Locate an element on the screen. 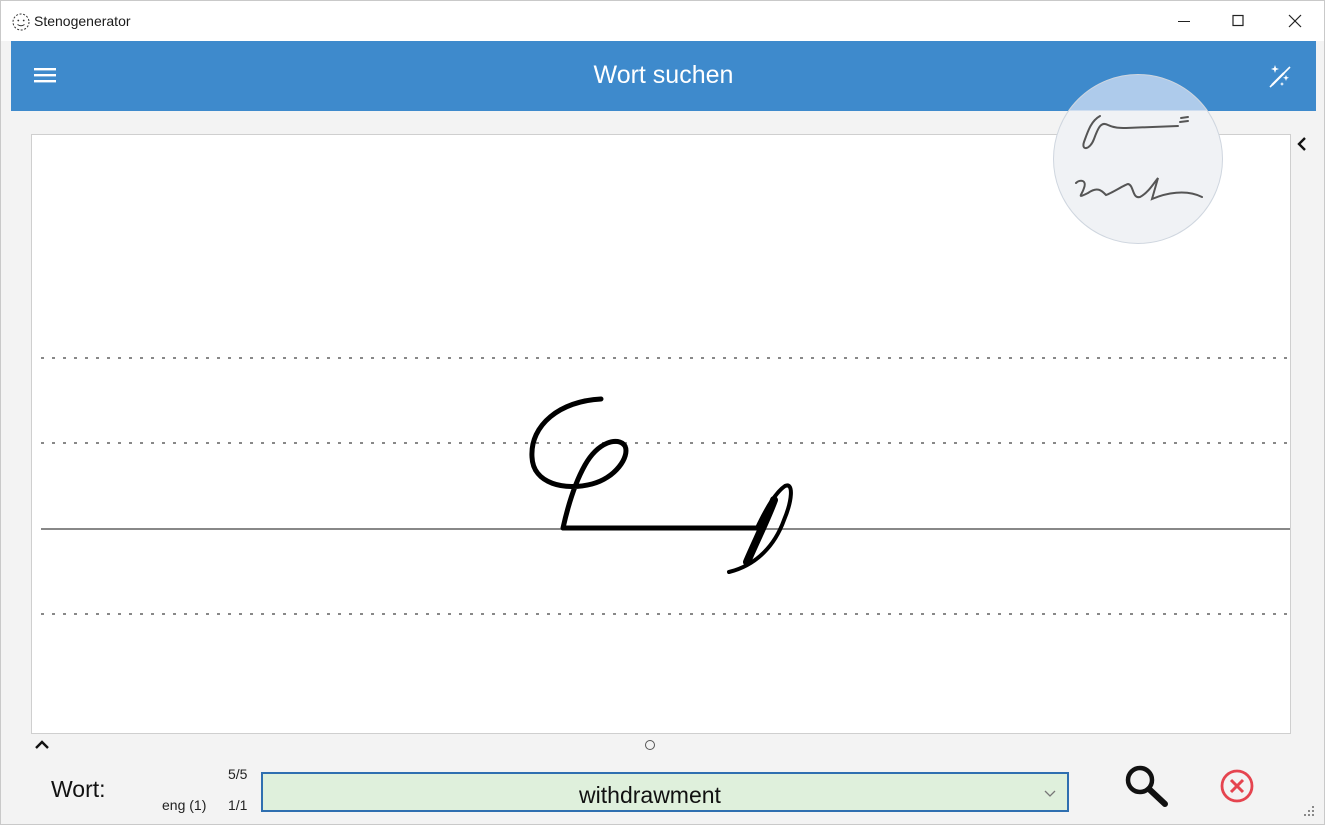  minimize-button is located at coordinates (1184, 21).